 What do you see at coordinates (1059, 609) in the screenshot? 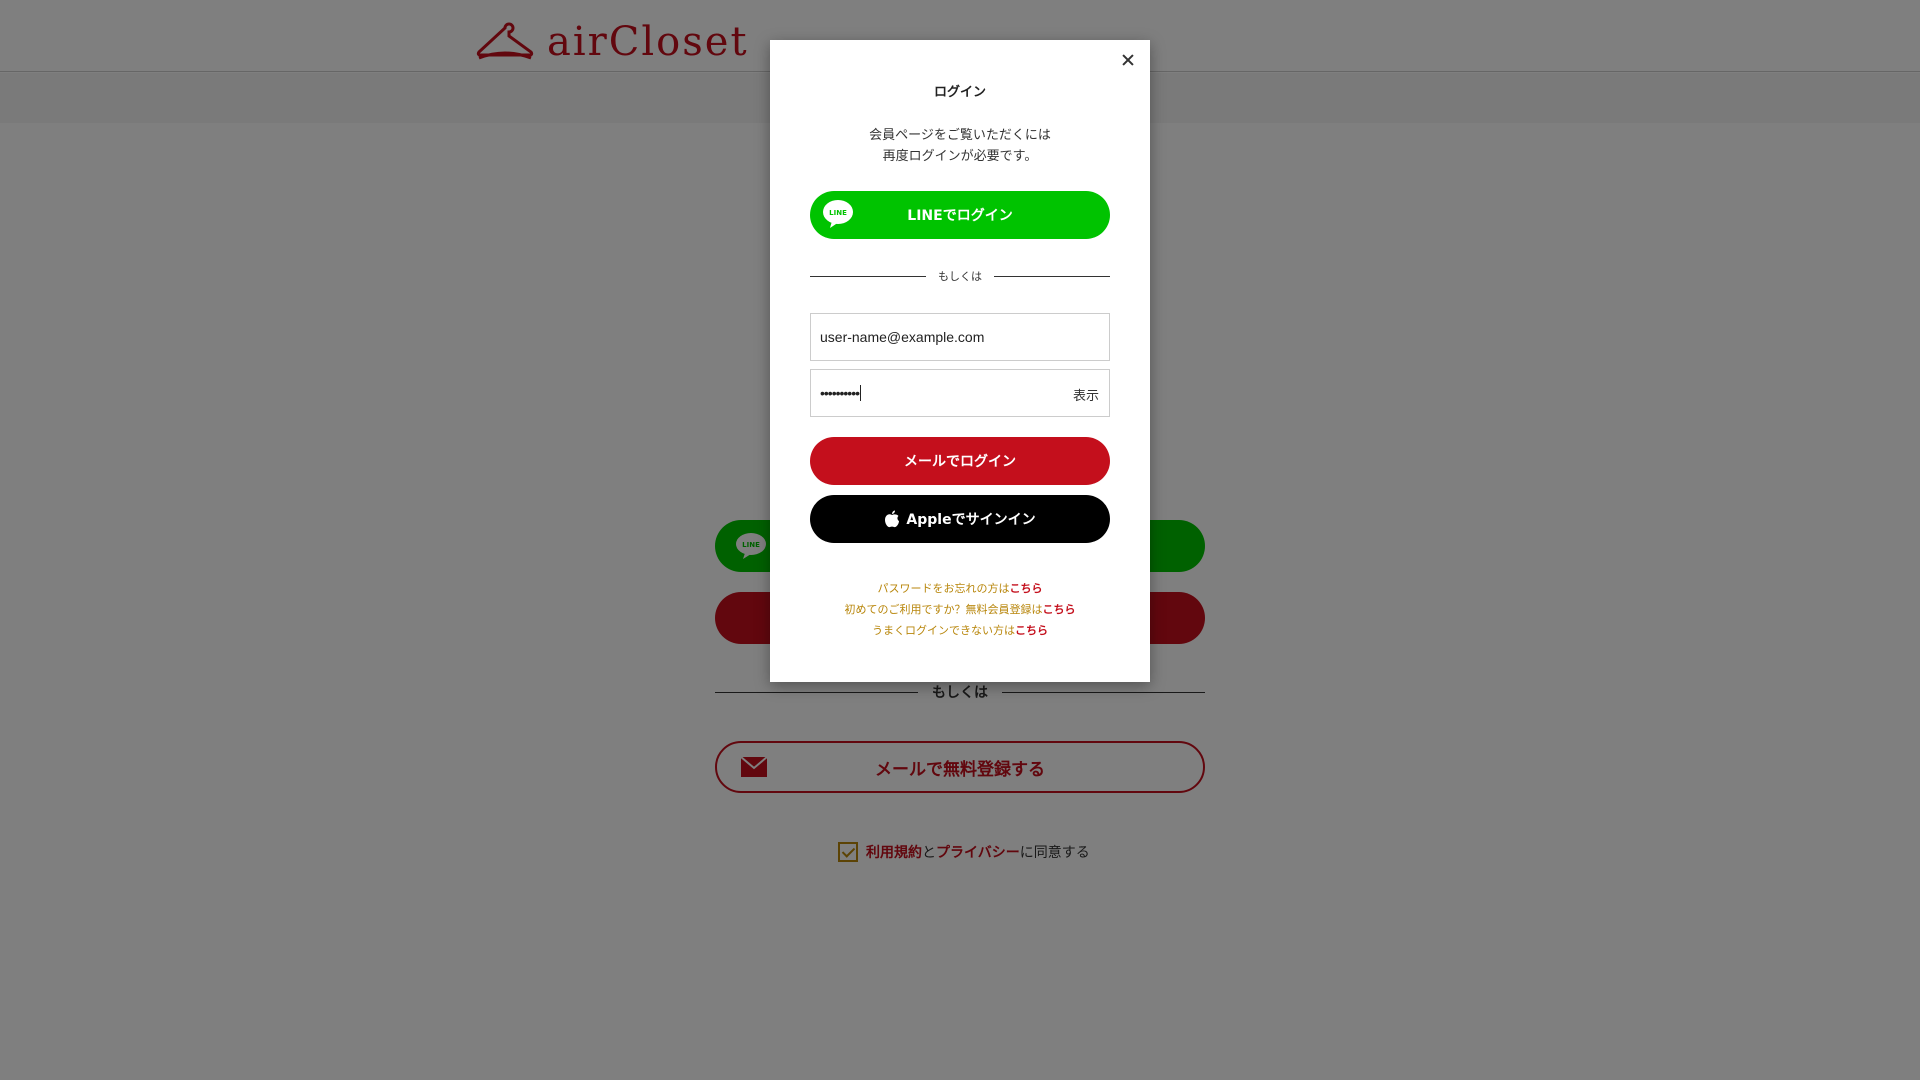
I see `register-link: こちら` at bounding box center [1059, 609].